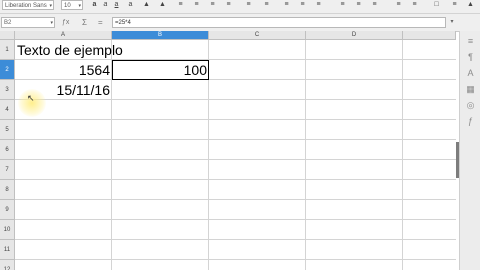  Describe the element at coordinates (65, 22) in the screenshot. I see `function-wizard-icon: ƒx` at that location.